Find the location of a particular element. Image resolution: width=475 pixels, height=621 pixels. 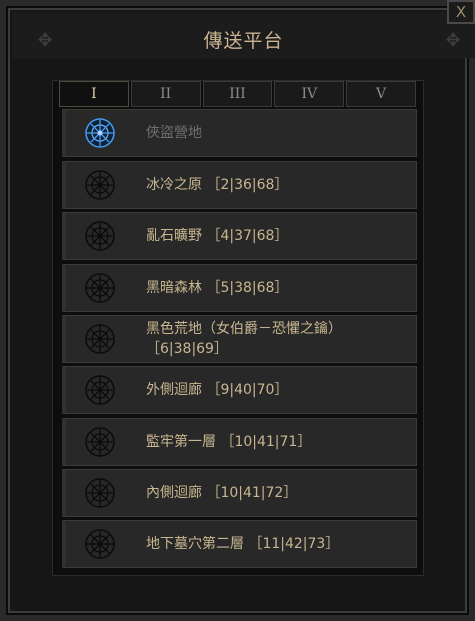

waypoint-row: 內側迴廊 ［10|41|72］ is located at coordinates (239, 493).